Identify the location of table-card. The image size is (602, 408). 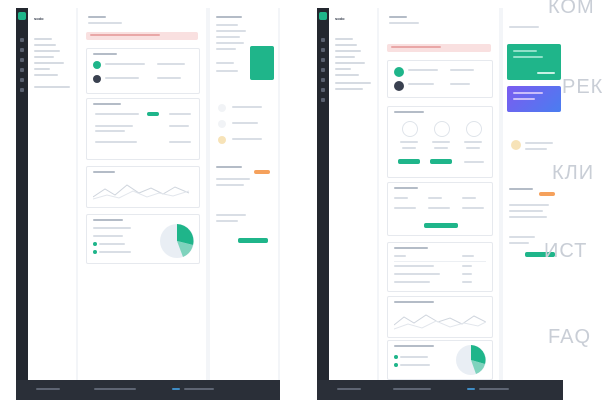
(440, 267).